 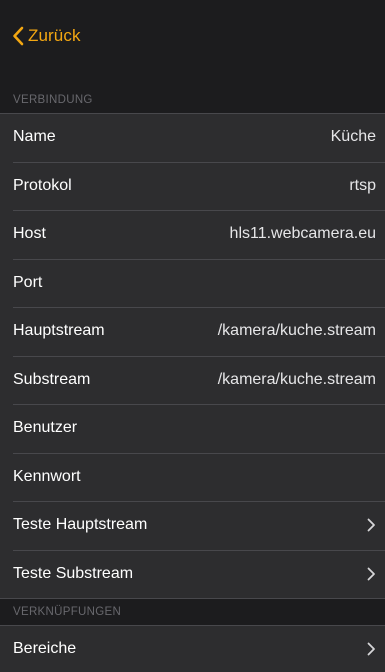 What do you see at coordinates (192, 525) in the screenshot?
I see `row-test-main-stream: Teste Hauptstream` at bounding box center [192, 525].